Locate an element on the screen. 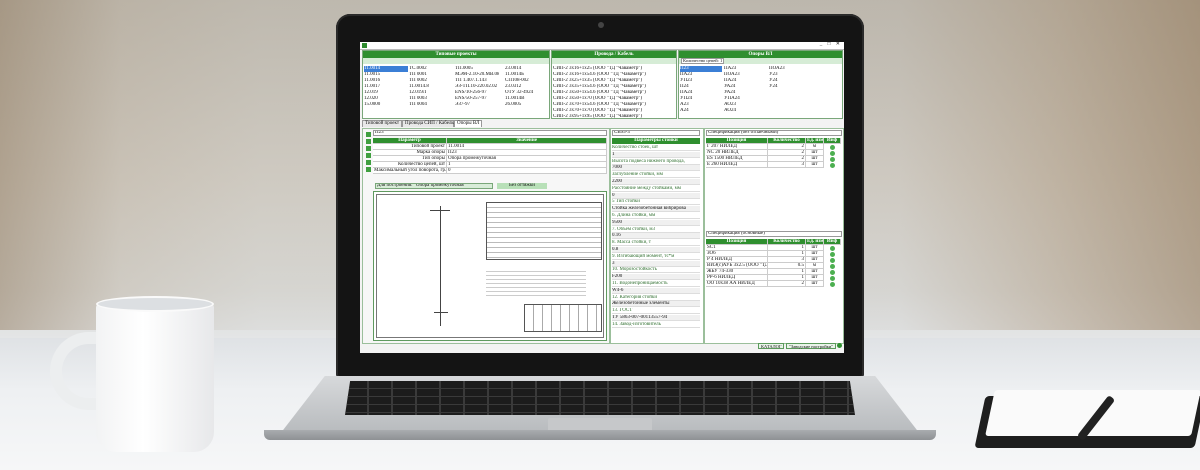 This screenshot has width=1200, height=470. notebook-page is located at coordinates (1092, 413).